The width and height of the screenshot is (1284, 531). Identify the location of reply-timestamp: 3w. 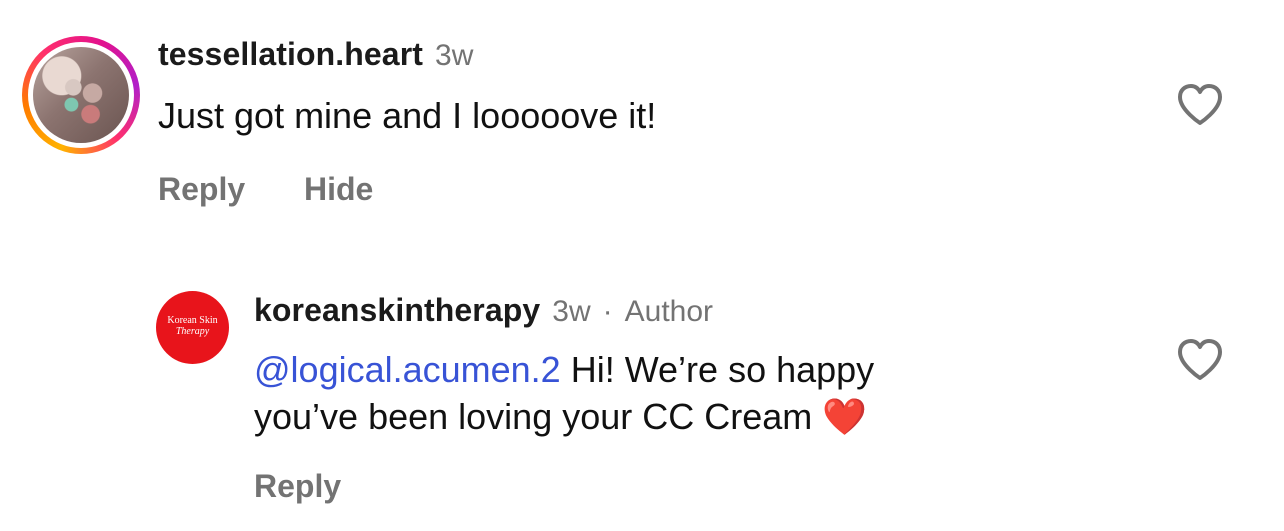
(571, 311).